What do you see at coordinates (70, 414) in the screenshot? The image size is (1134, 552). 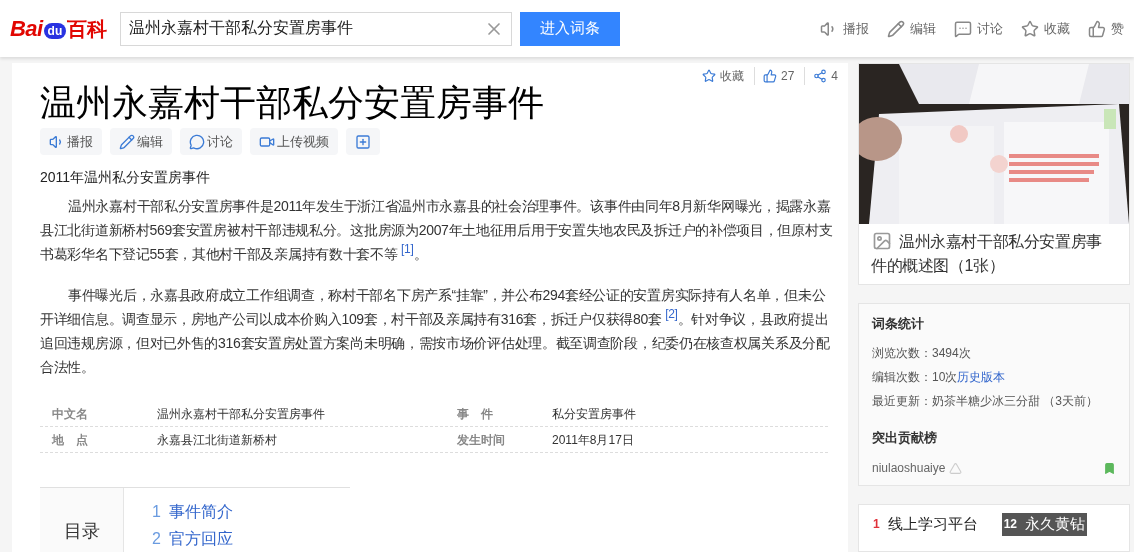 I see `info-label: 中文名` at bounding box center [70, 414].